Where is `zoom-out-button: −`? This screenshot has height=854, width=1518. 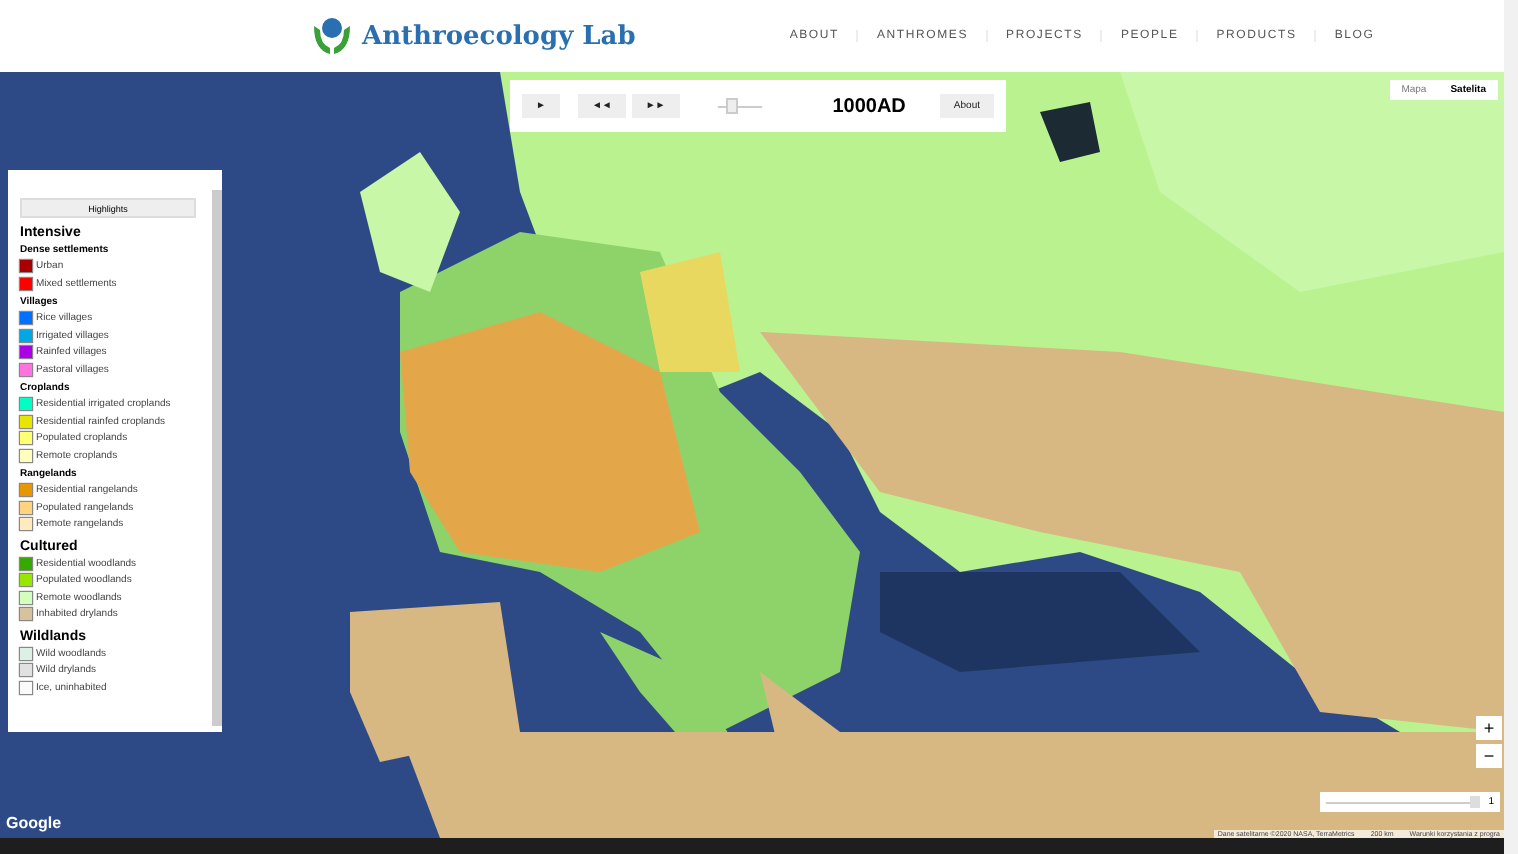 zoom-out-button: − is located at coordinates (1489, 756).